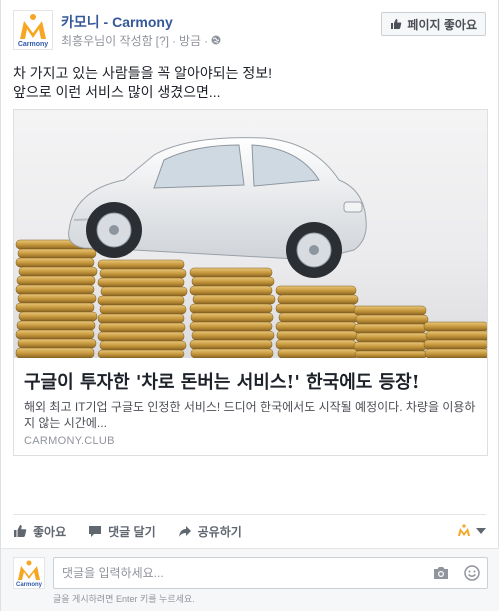 This screenshot has width=499, height=611. What do you see at coordinates (117, 22) in the screenshot?
I see `page-name-link: 카모니 - Carmony` at bounding box center [117, 22].